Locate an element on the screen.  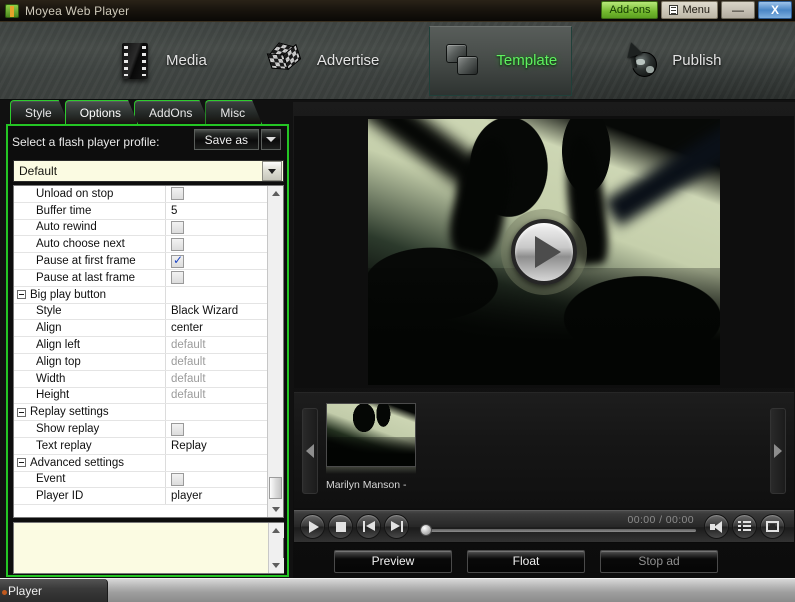
property-row: Buffer time 5 is located at coordinates (140, 211).